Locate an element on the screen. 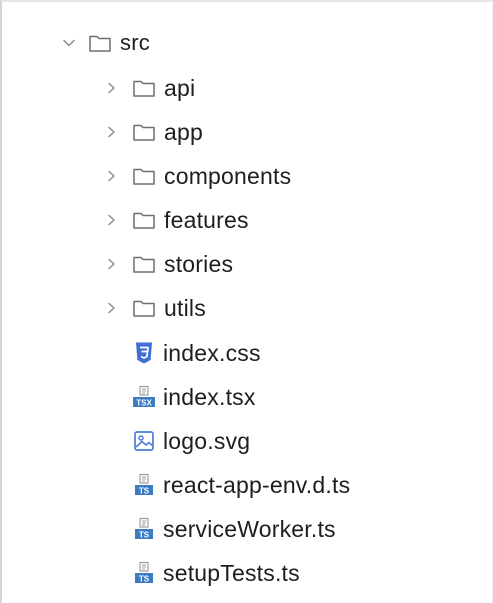 This screenshot has width=493, height=603. tree-node-label: react-app-env.d.ts is located at coordinates (257, 484).